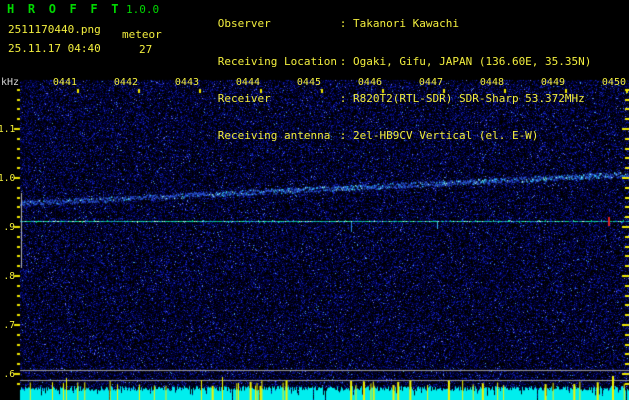 This screenshot has height=400, width=629. I want to click on time-tick-label: 0447, so click(430, 82).